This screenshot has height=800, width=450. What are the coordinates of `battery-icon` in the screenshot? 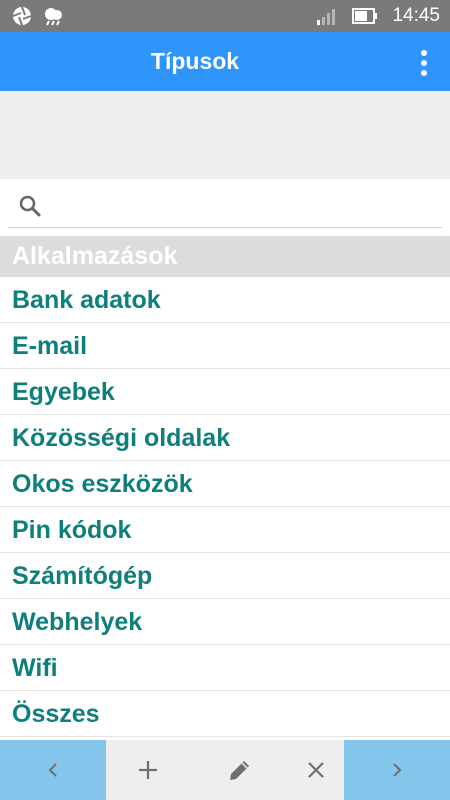 It's located at (365, 16).